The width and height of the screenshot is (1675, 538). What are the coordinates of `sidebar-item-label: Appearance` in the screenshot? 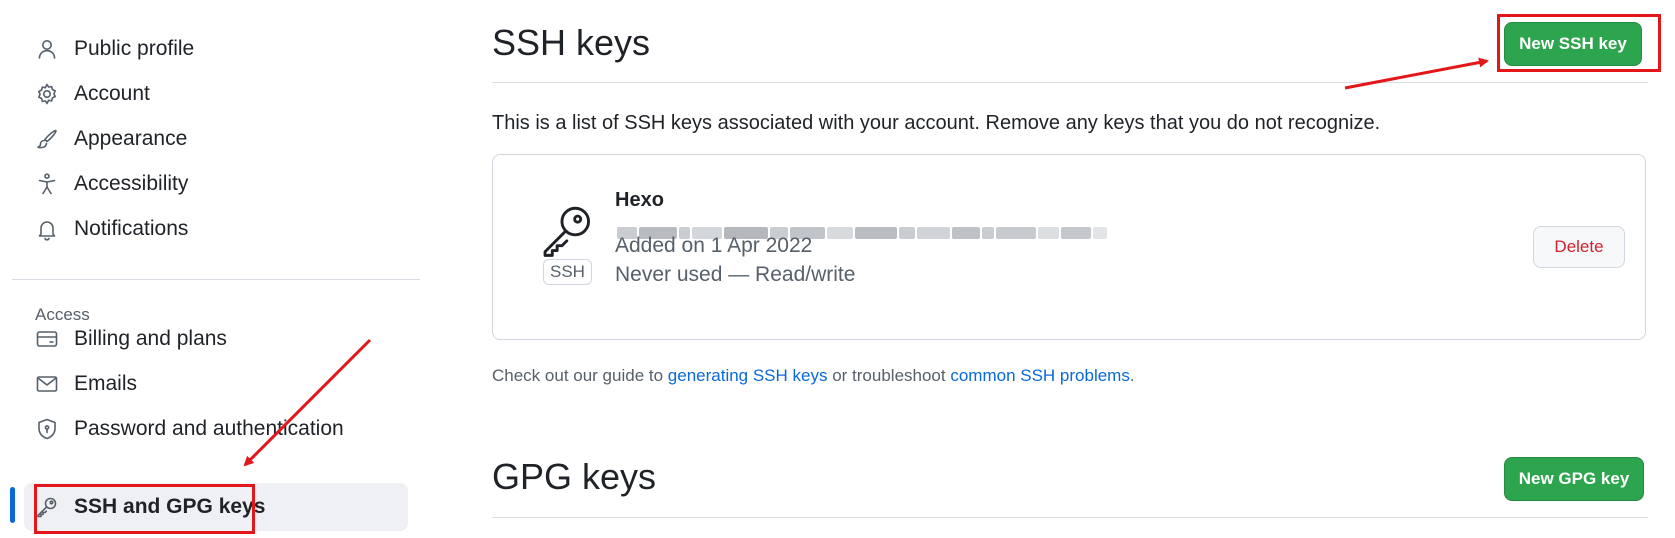 It's located at (131, 138).